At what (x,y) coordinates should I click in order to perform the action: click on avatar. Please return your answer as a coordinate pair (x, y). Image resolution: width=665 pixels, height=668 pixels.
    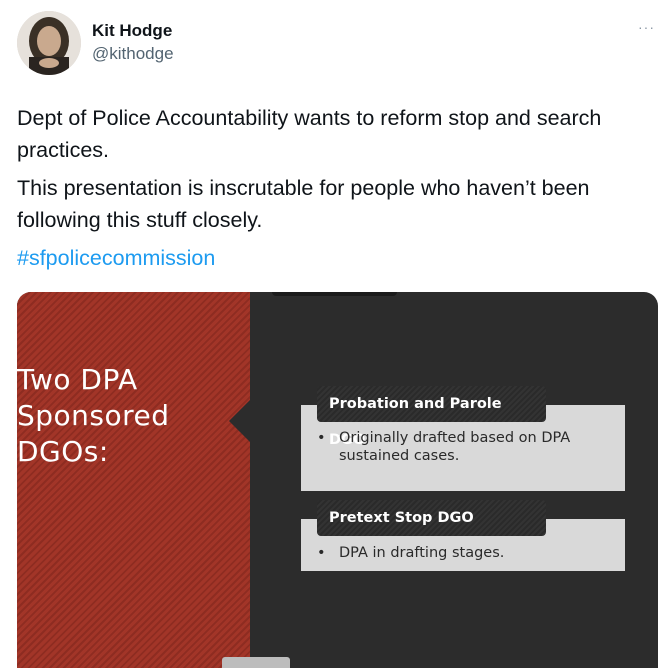
    Looking at the image, I should click on (49, 43).